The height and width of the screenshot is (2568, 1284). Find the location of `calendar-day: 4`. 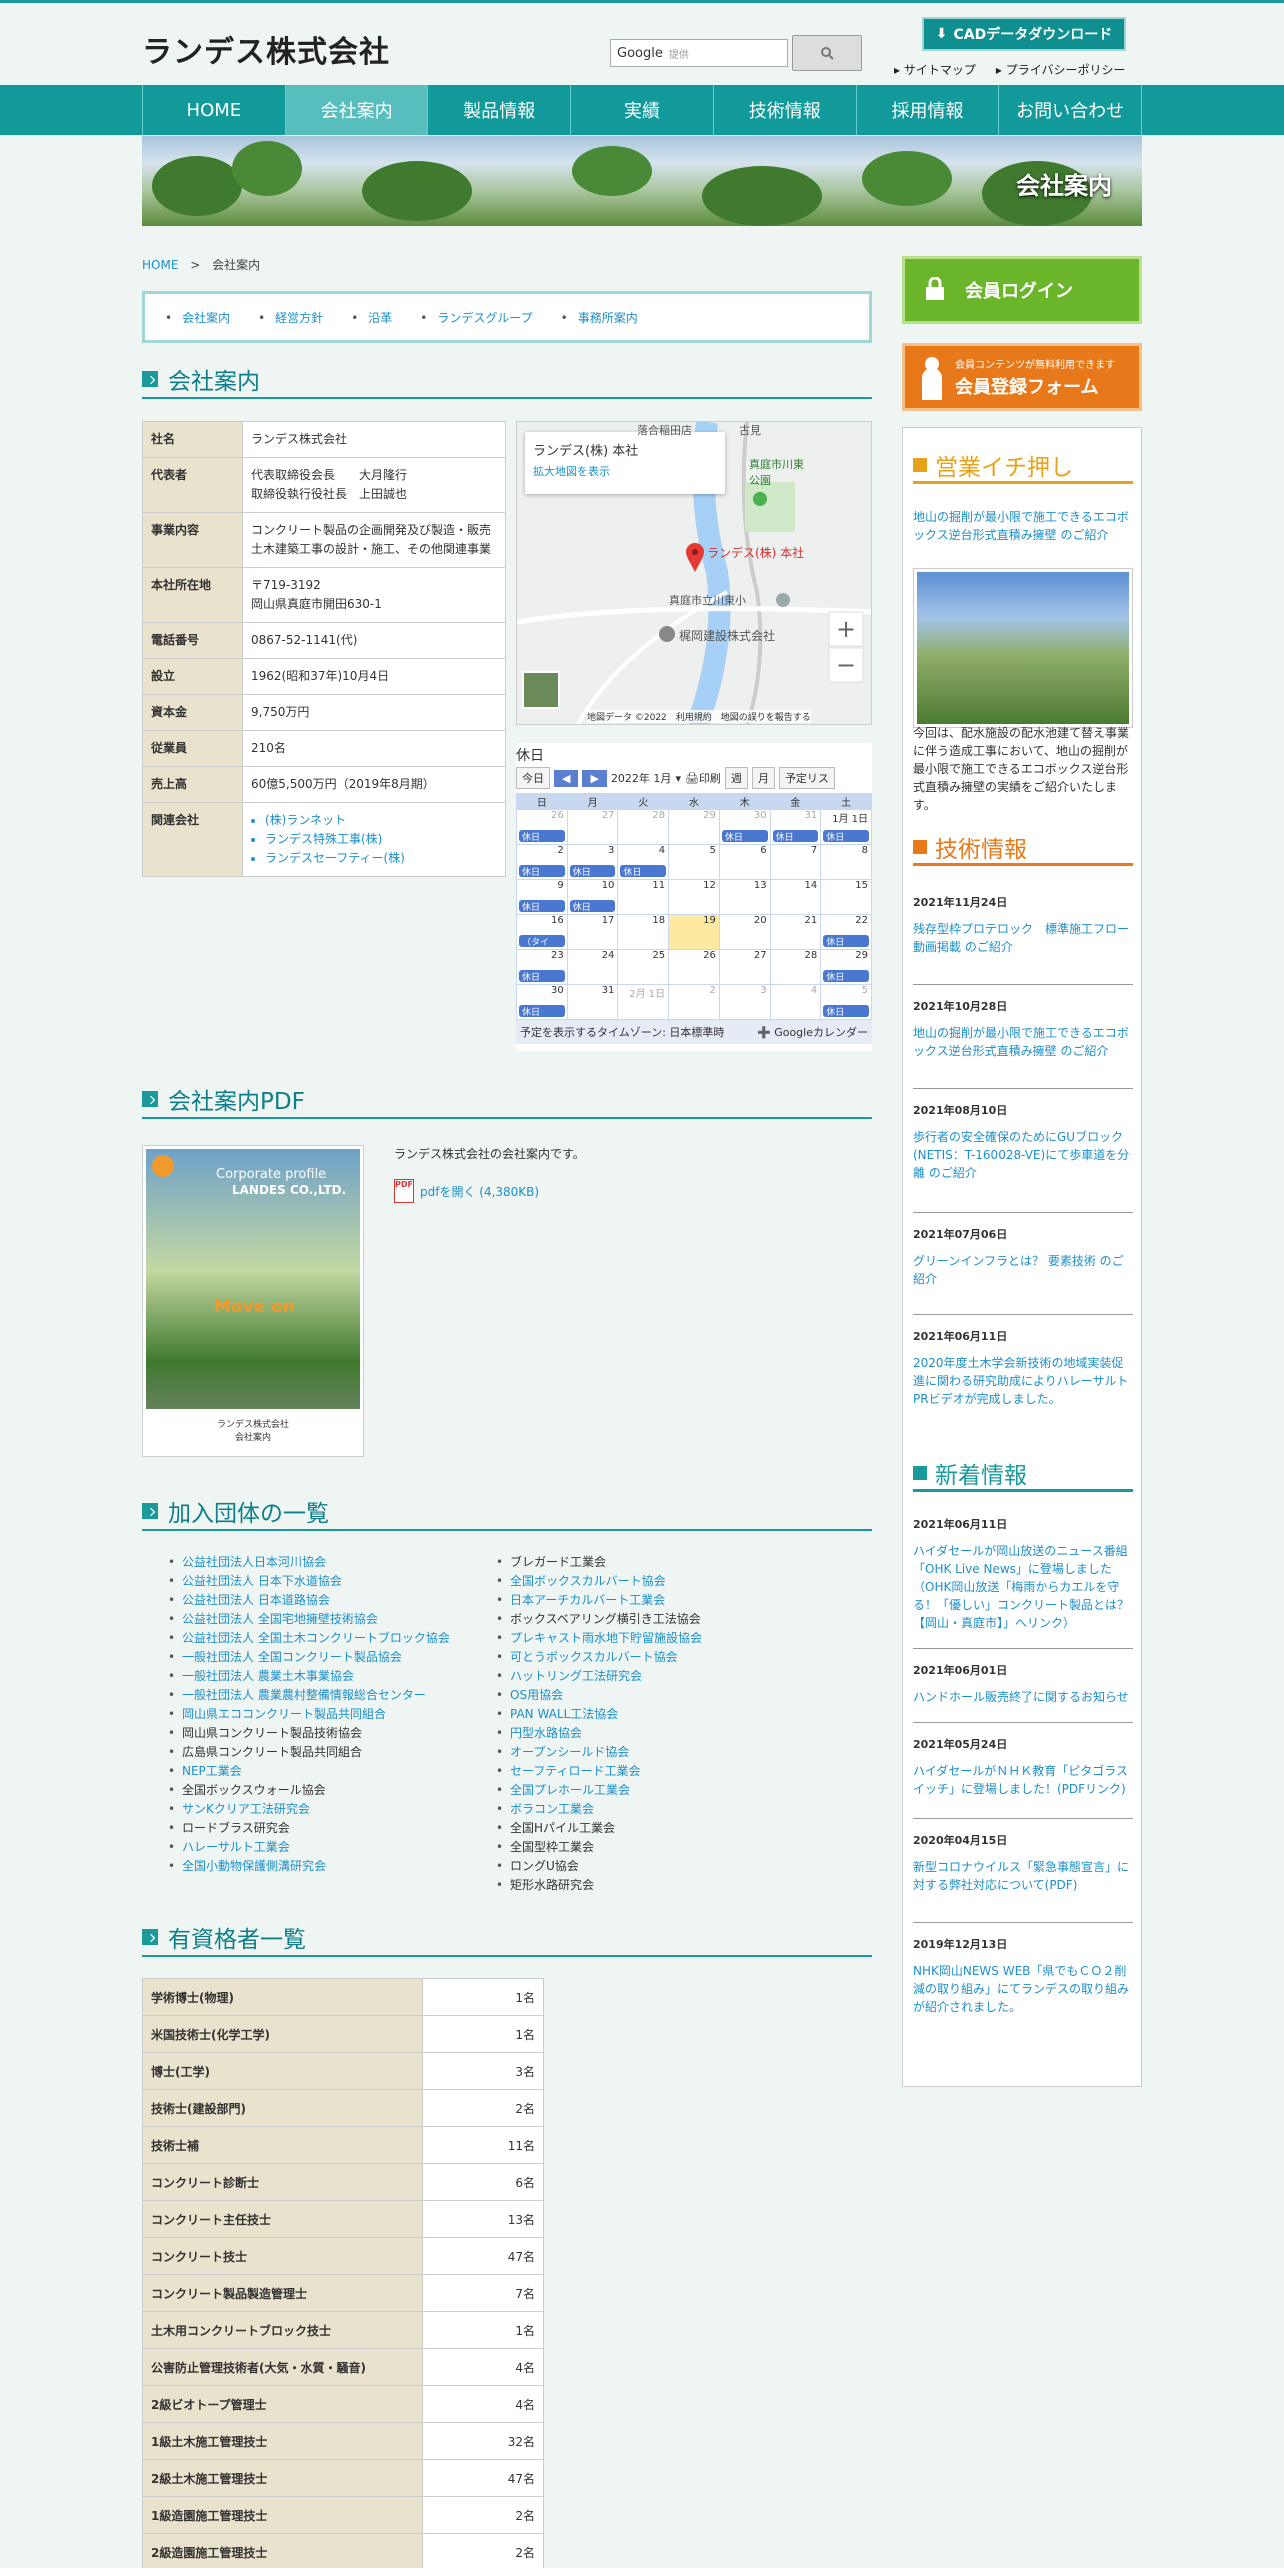

calendar-day: 4 is located at coordinates (795, 1002).